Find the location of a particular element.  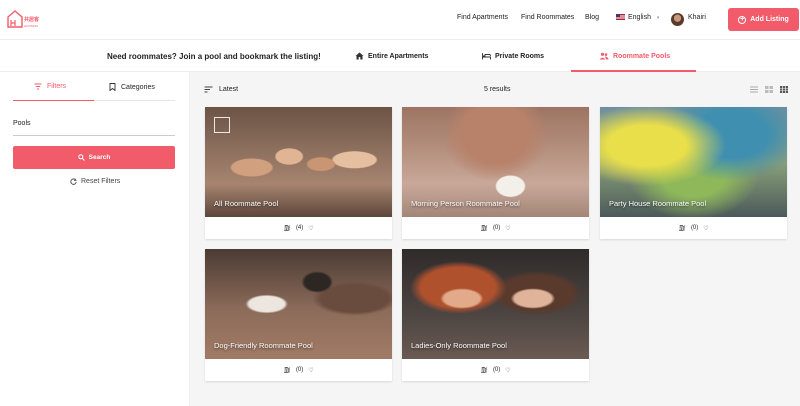

reset-filters-button: Reset Filters is located at coordinates (95, 181).